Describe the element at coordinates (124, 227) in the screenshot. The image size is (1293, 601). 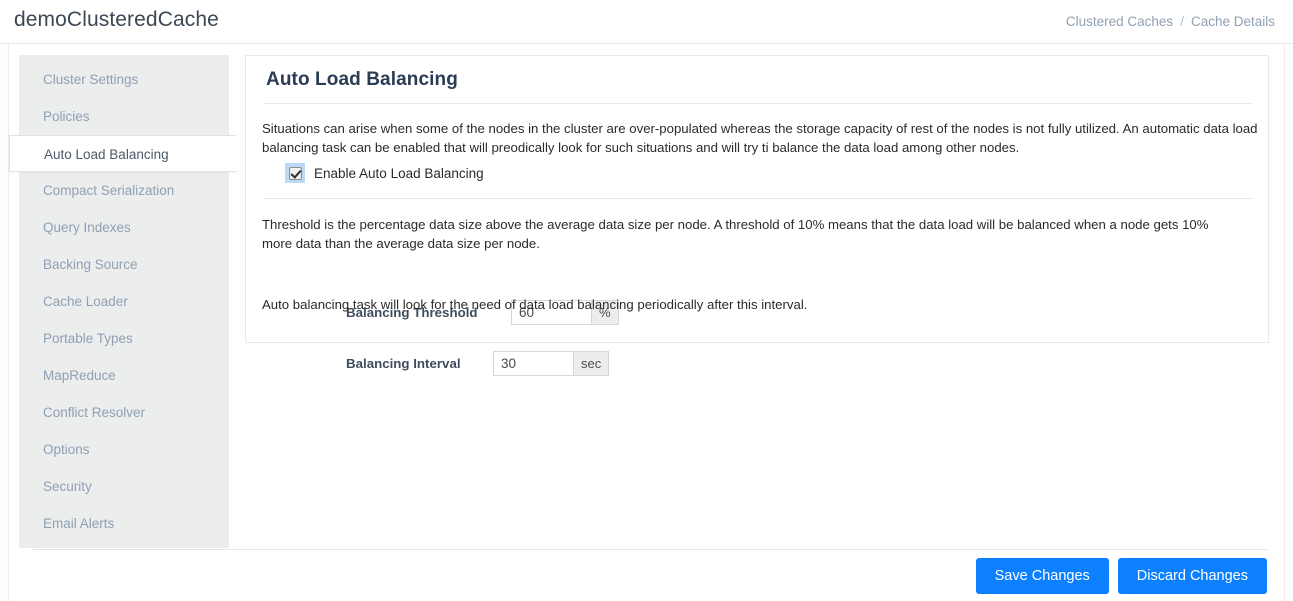
I see `sidebar-item-query-indexes: Query Indexes` at that location.